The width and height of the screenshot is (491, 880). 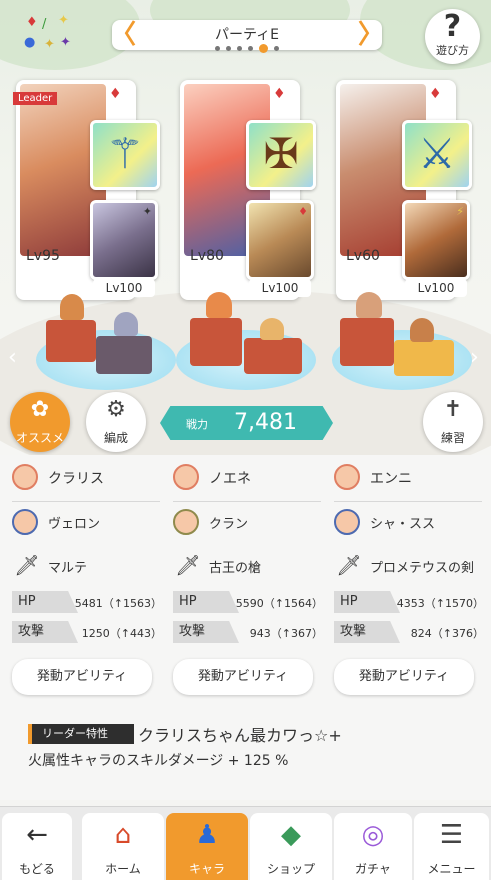 I want to click on leader-skill-tag: リーダー特性, so click(x=81, y=734).